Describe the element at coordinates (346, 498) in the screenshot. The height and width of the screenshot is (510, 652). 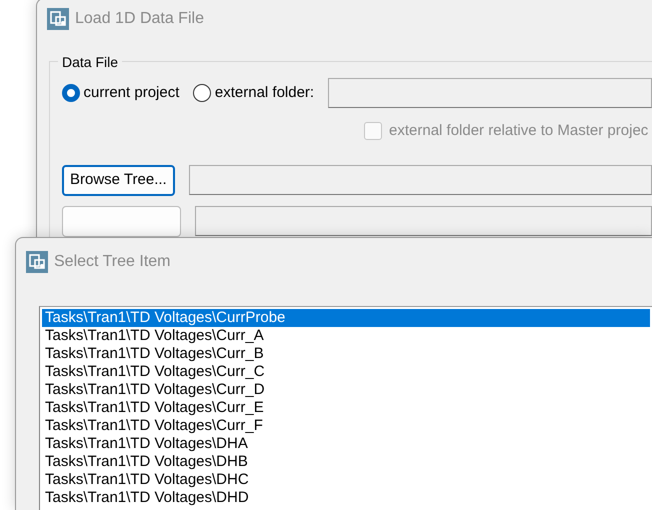
I see `list-item: Tasks\Tran1\TD Voltages\DHD` at that location.